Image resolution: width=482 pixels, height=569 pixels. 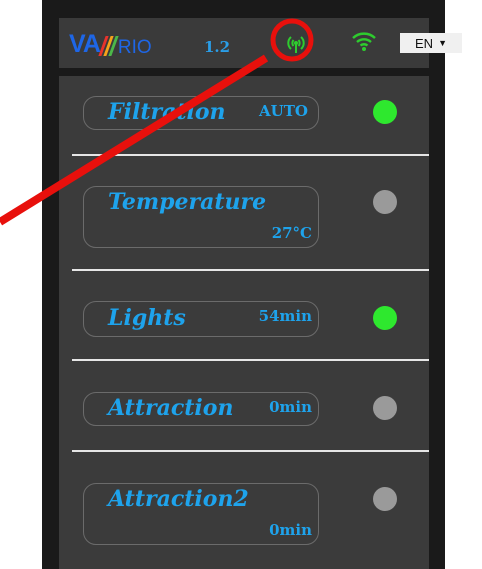 What do you see at coordinates (364, 41) in the screenshot?
I see `wifi-icon` at bounding box center [364, 41].